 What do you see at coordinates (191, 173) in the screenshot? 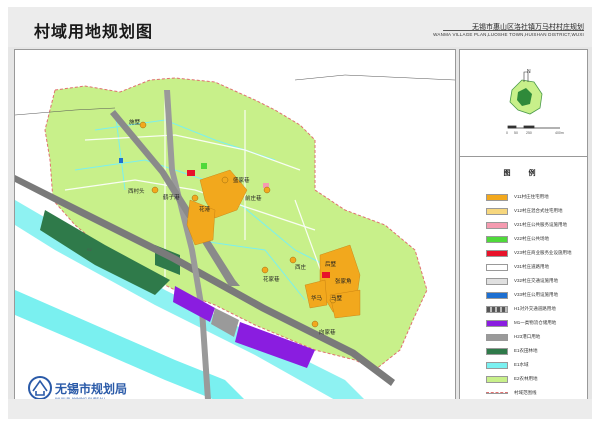
I see `commercial-spot` at bounding box center [191, 173].